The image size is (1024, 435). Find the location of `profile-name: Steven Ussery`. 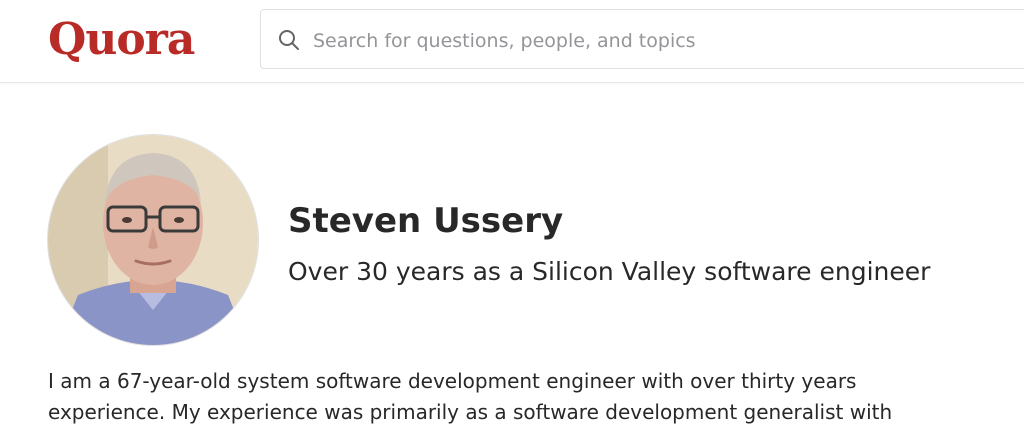

profile-name: Steven Ussery is located at coordinates (426, 221).